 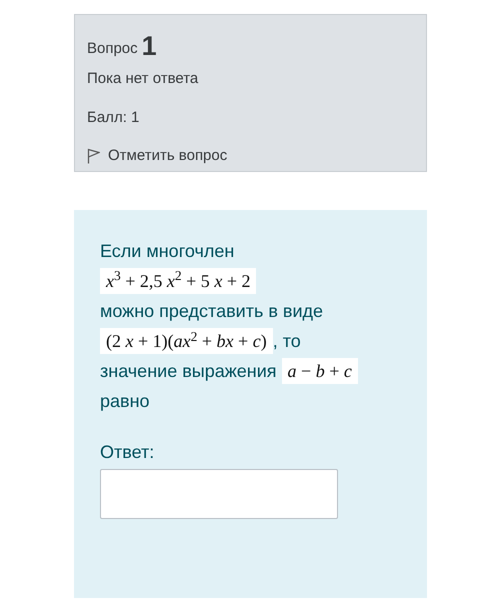 I want to click on answer-status: Пока нет ответа, so click(x=142, y=78).